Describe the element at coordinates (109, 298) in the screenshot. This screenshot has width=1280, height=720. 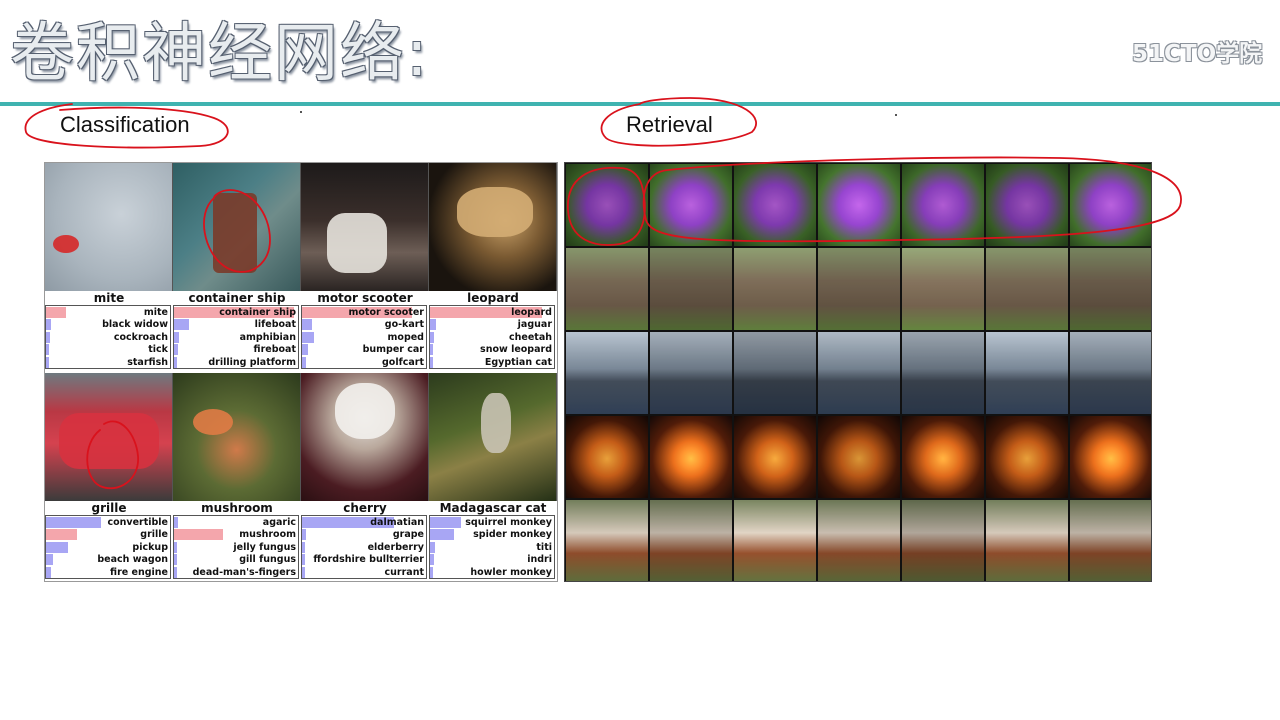
I see `classification-true-label: mite` at that location.